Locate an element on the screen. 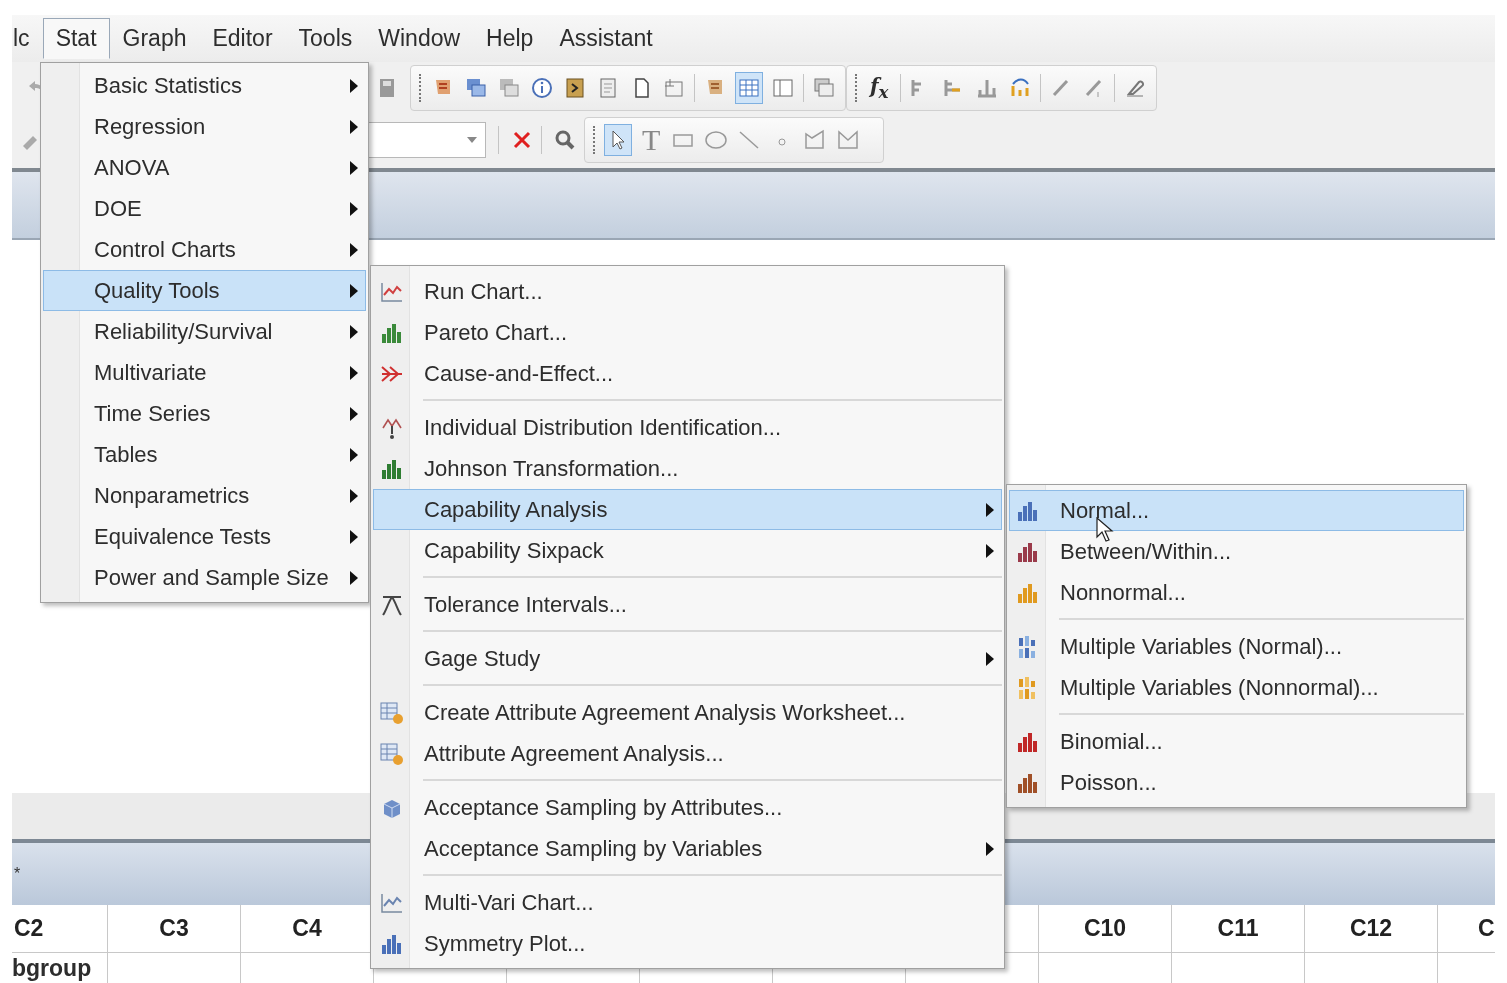  menu-item: ANOVA is located at coordinates (204, 167).